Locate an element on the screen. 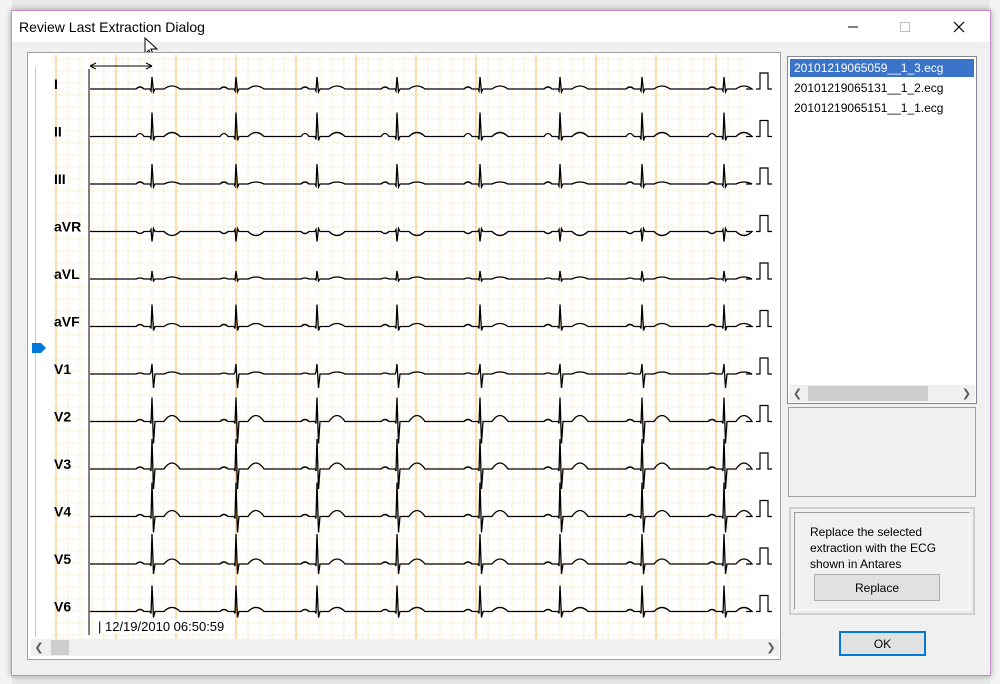  close-button is located at coordinates (959, 26).